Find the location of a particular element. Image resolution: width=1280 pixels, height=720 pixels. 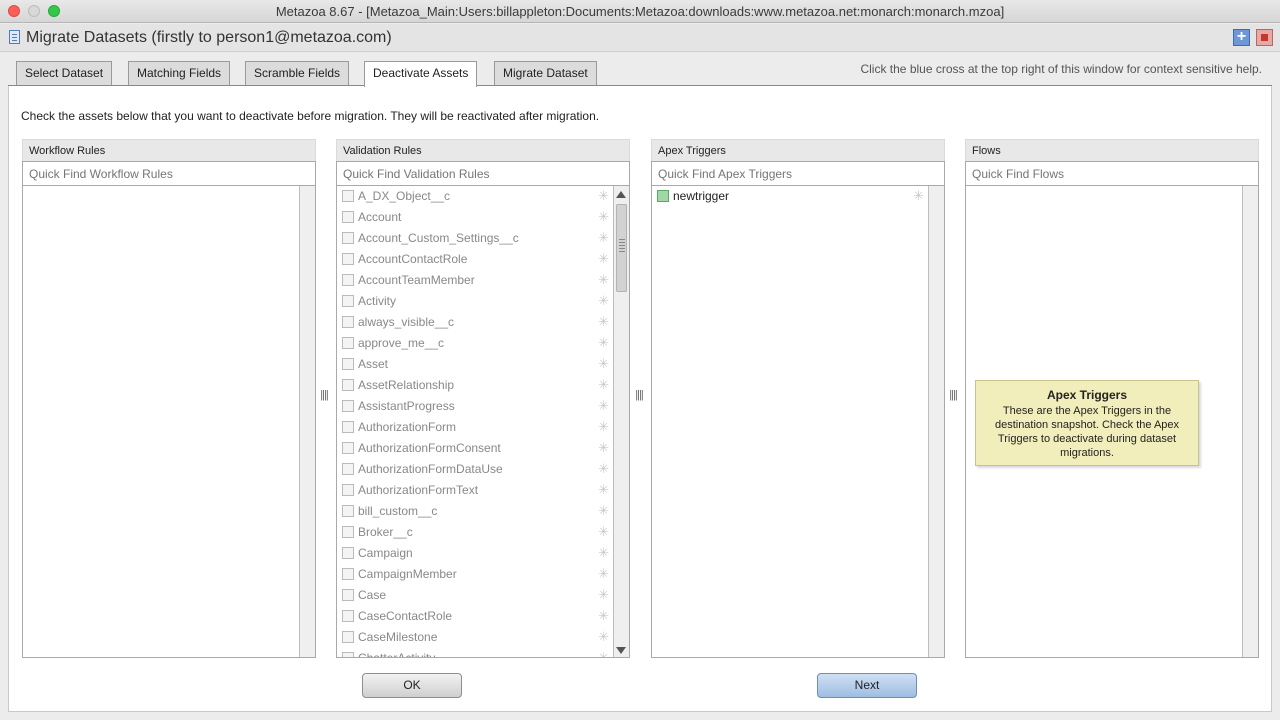

validation-rule-item: Broker__c ✳ is located at coordinates (483, 532).